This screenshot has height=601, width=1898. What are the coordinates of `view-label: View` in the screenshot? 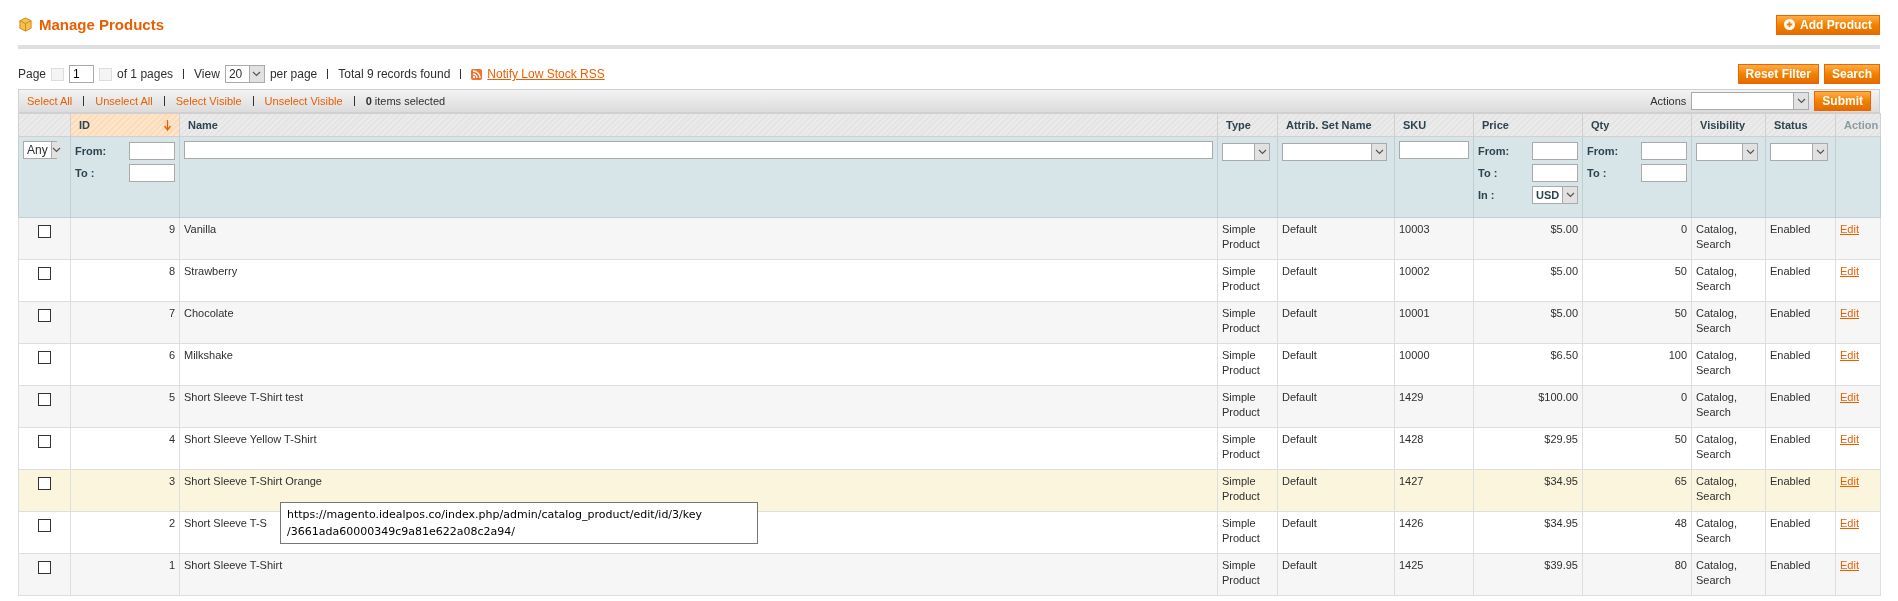 It's located at (207, 74).